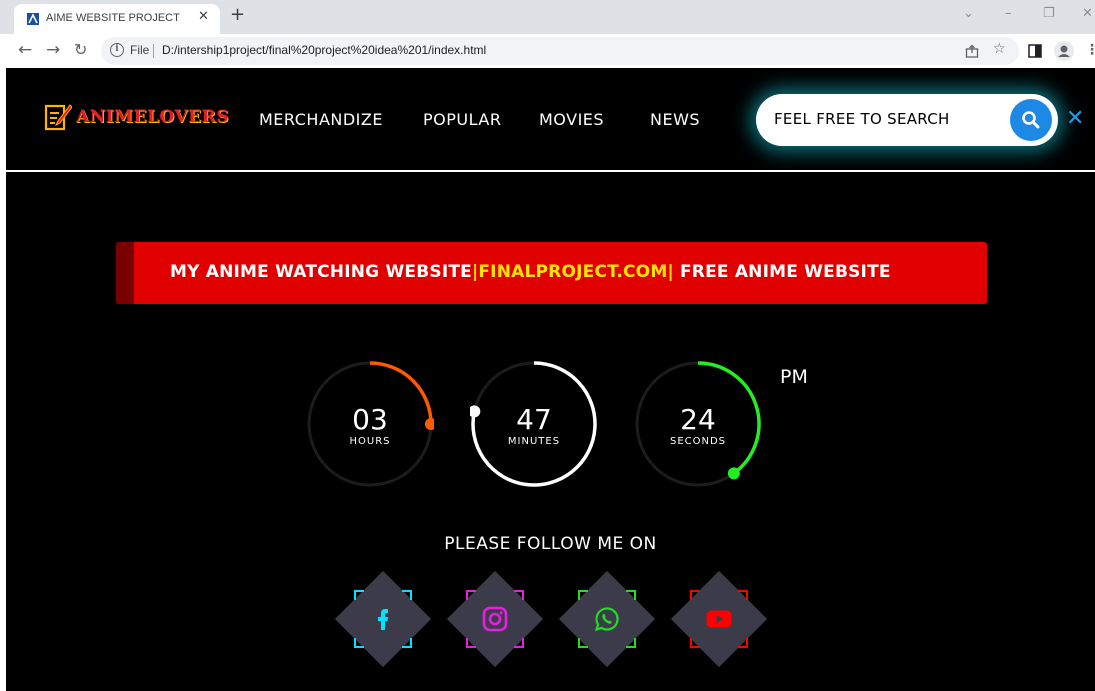 The height and width of the screenshot is (691, 1095). Describe the element at coordinates (1087, 13) in the screenshot. I see `window-close-icon: ✕` at that location.